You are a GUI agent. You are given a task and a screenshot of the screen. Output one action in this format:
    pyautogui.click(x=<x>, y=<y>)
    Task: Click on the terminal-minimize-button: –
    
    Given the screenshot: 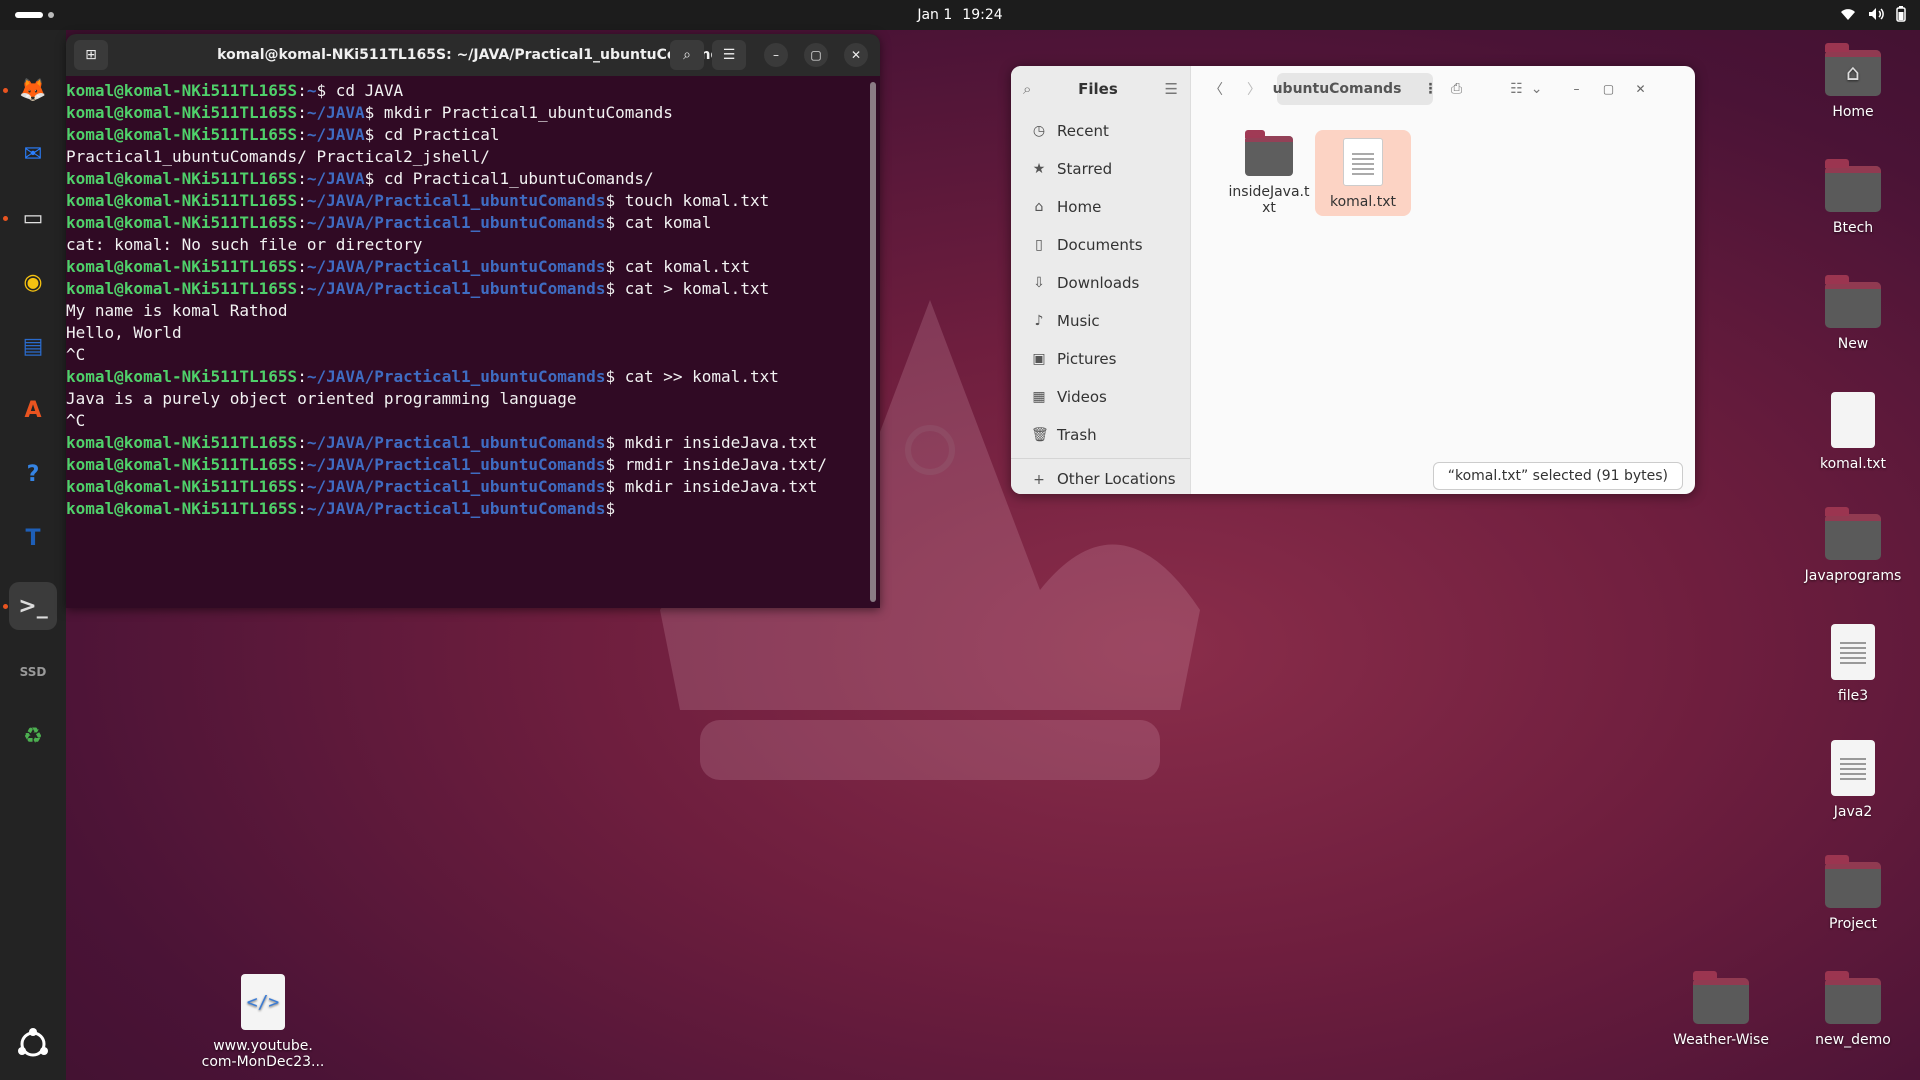 What is the action you would take?
    pyautogui.click(x=776, y=55)
    